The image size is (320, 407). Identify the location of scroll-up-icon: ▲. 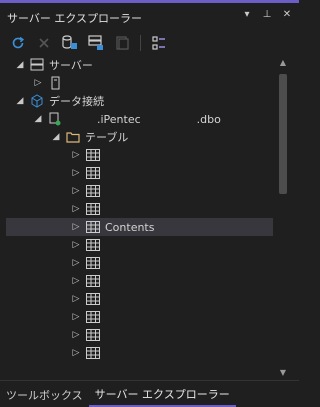
(283, 63).